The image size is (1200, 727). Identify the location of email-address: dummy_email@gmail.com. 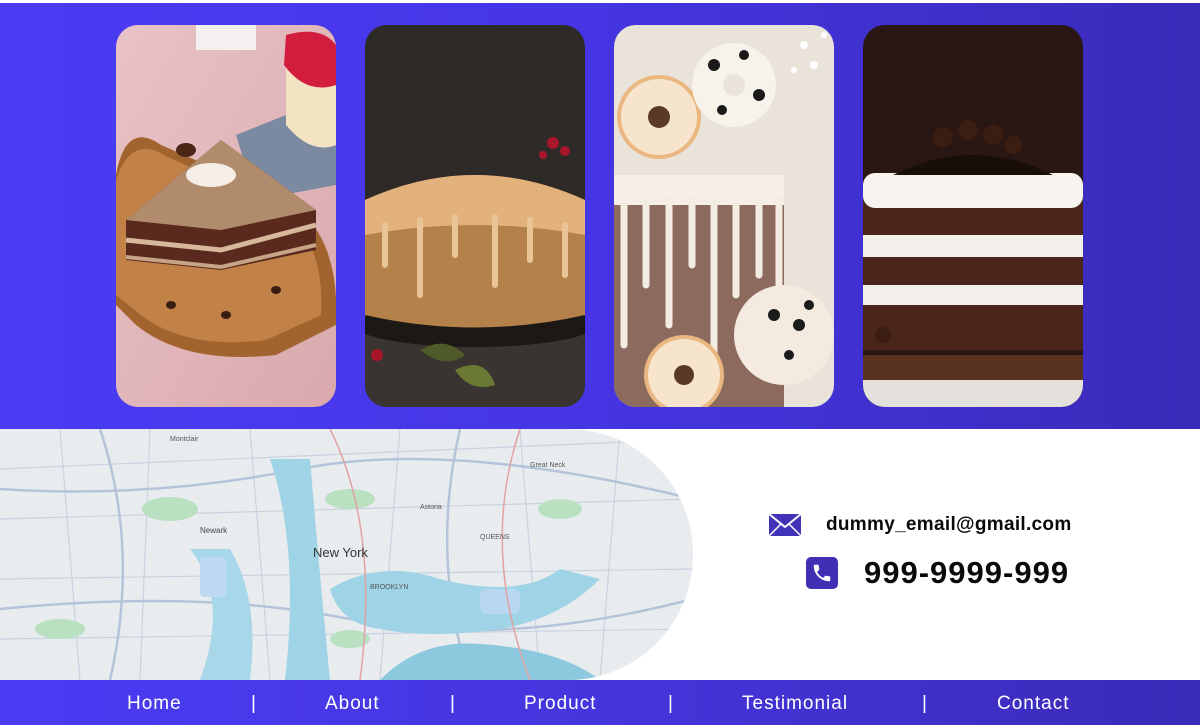
(949, 525).